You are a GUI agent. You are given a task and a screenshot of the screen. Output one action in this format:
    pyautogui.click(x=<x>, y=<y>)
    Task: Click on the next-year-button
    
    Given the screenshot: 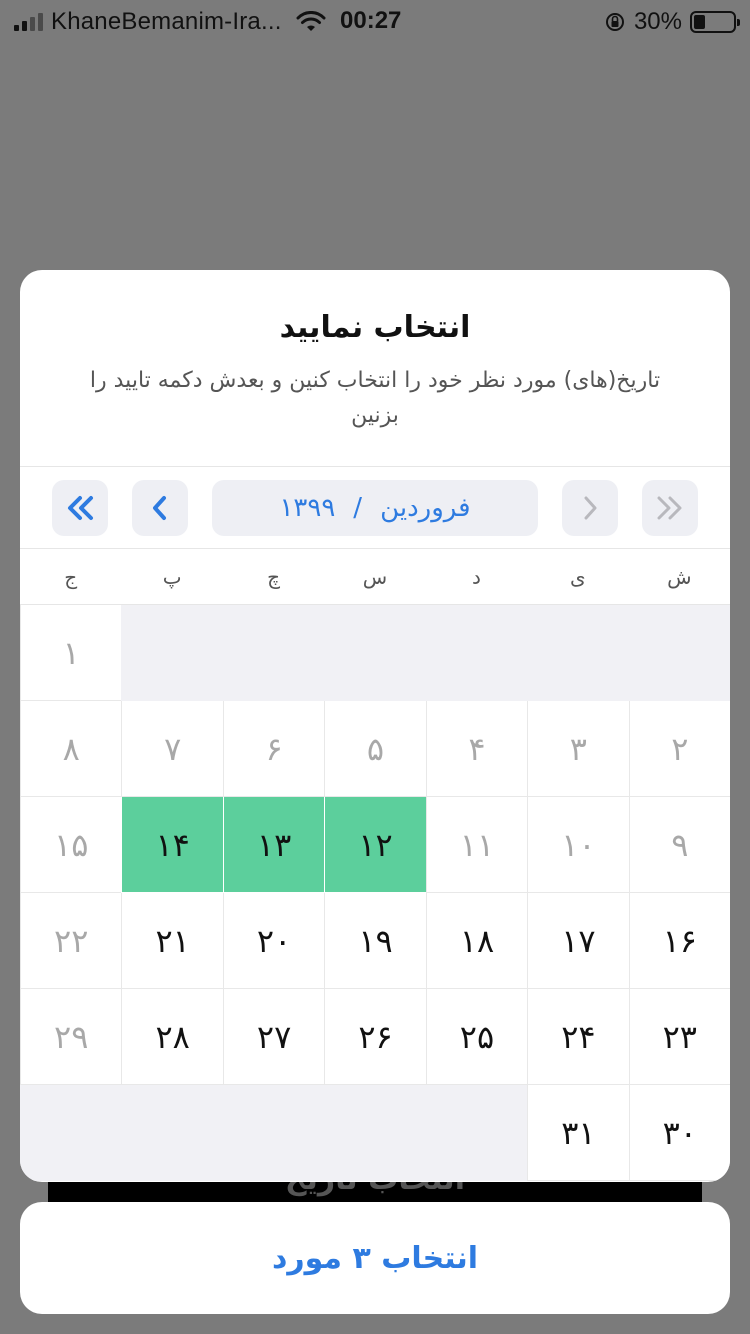 What is the action you would take?
    pyautogui.click(x=80, y=508)
    